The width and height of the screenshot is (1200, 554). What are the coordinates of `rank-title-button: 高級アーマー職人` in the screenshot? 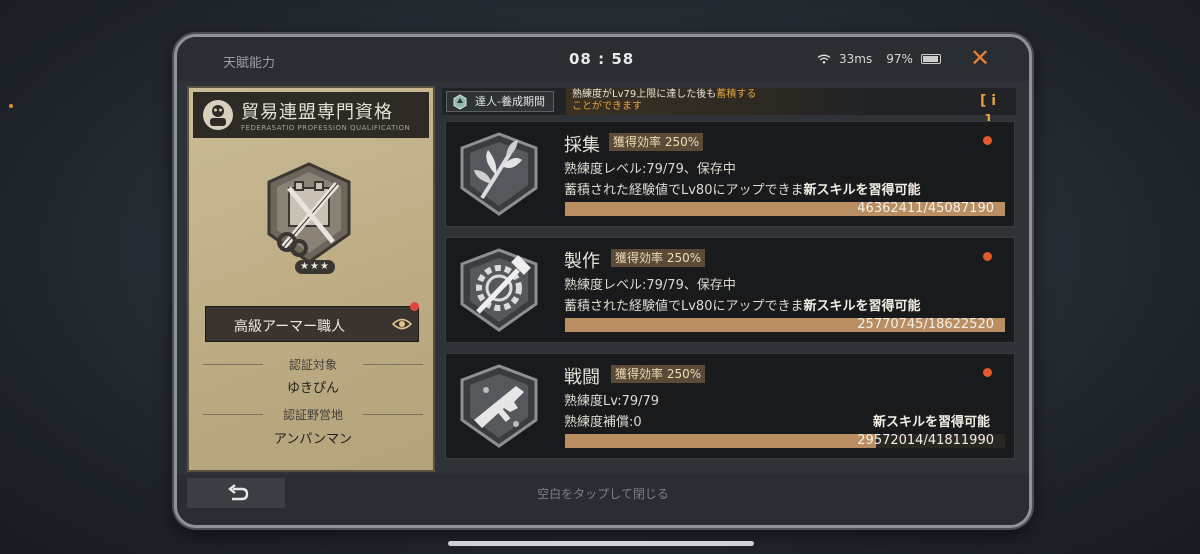 It's located at (312, 324).